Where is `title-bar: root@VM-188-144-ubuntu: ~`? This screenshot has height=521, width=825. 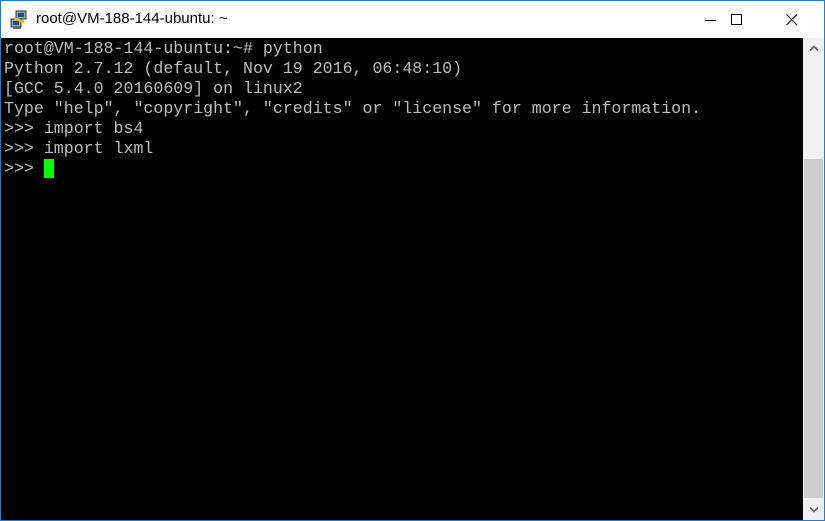
title-bar: root@VM-188-144-ubuntu: ~ is located at coordinates (412, 19).